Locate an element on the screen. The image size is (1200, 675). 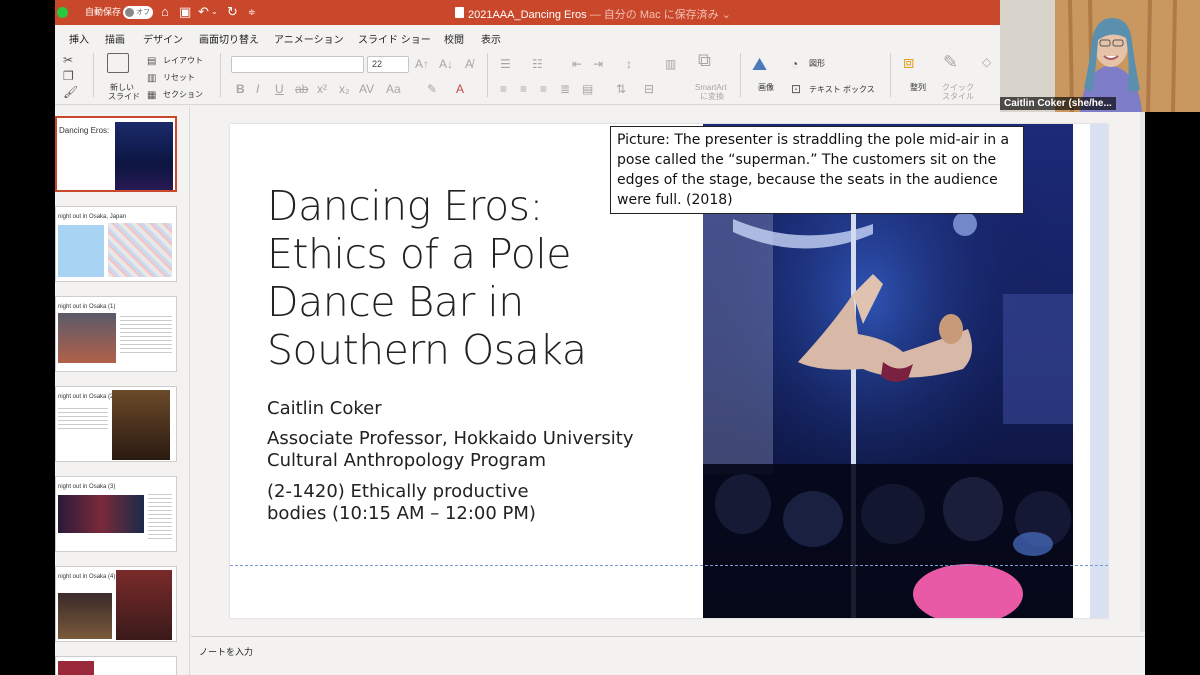
undo-dropdown-icon: ⌄ is located at coordinates (214, 12).